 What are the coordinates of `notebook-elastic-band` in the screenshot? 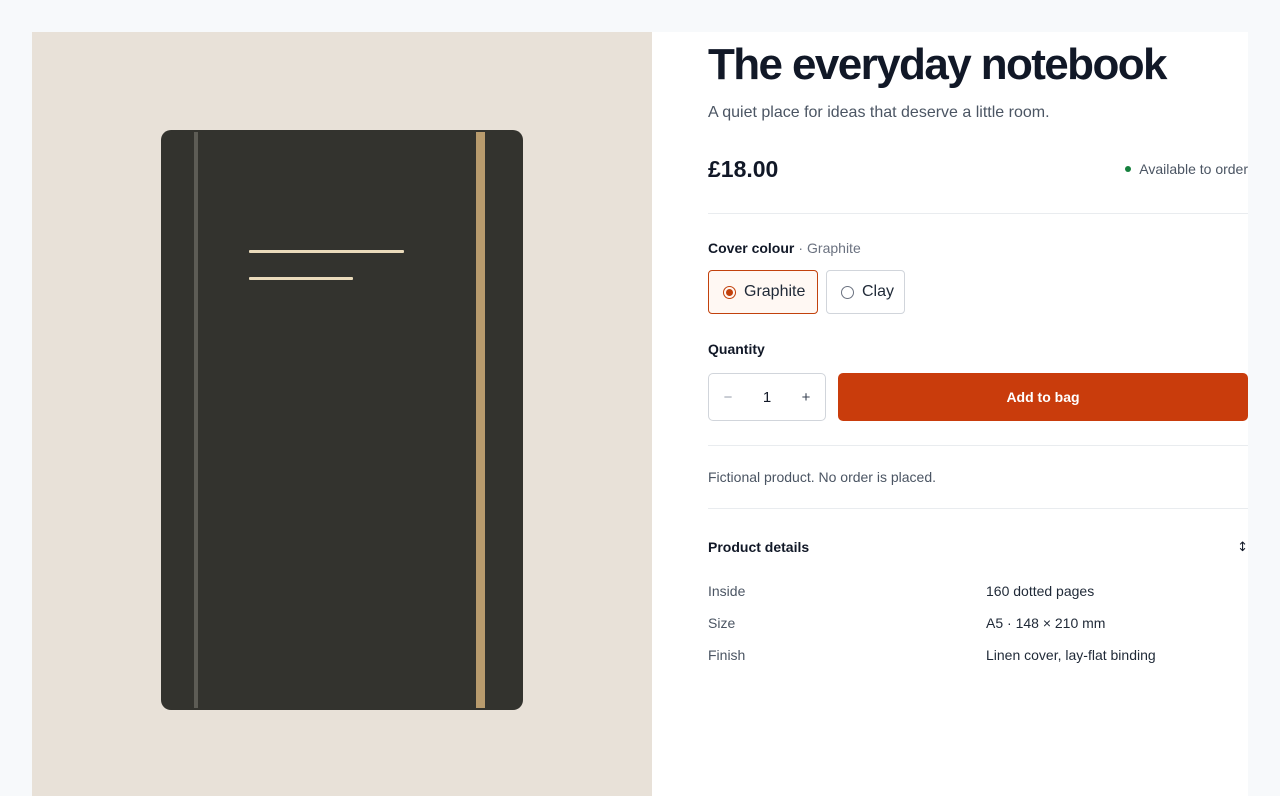 It's located at (480, 420).